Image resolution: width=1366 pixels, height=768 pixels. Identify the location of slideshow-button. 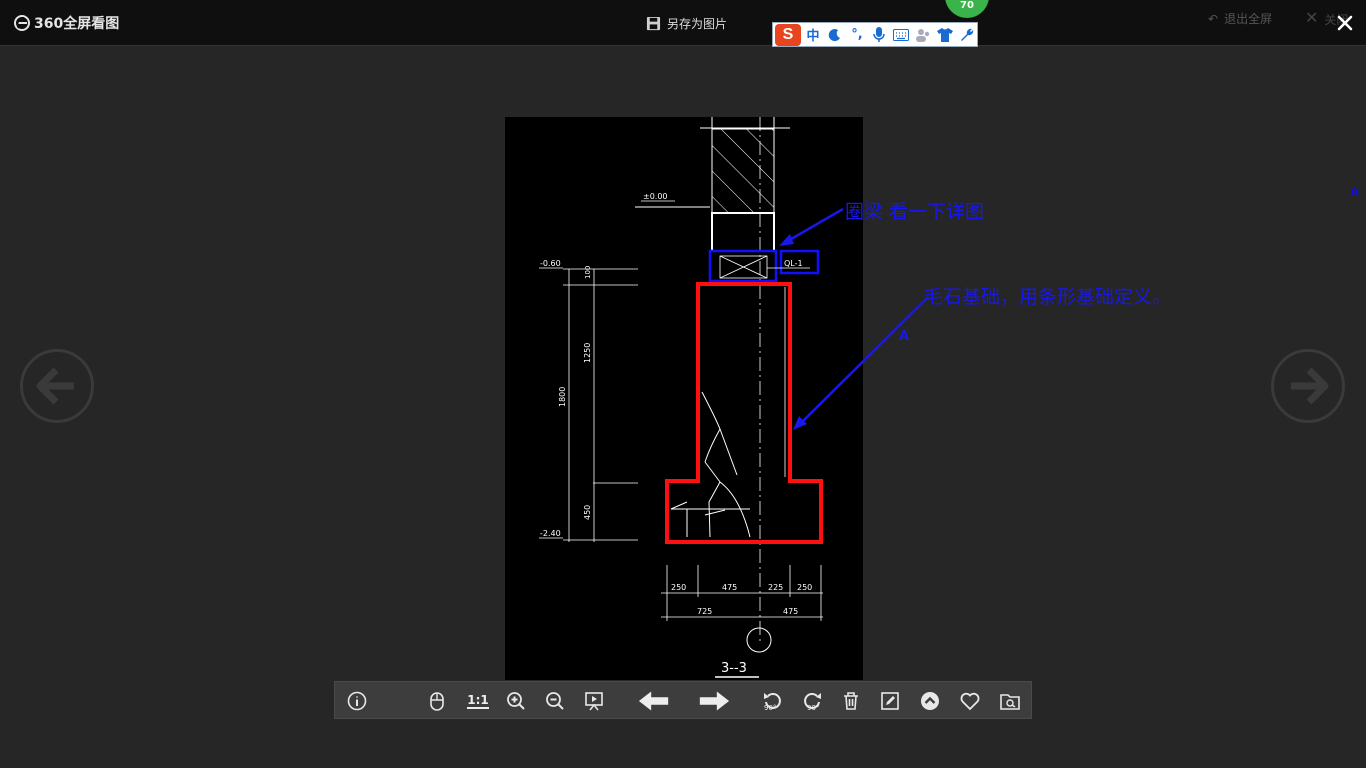
(594, 701).